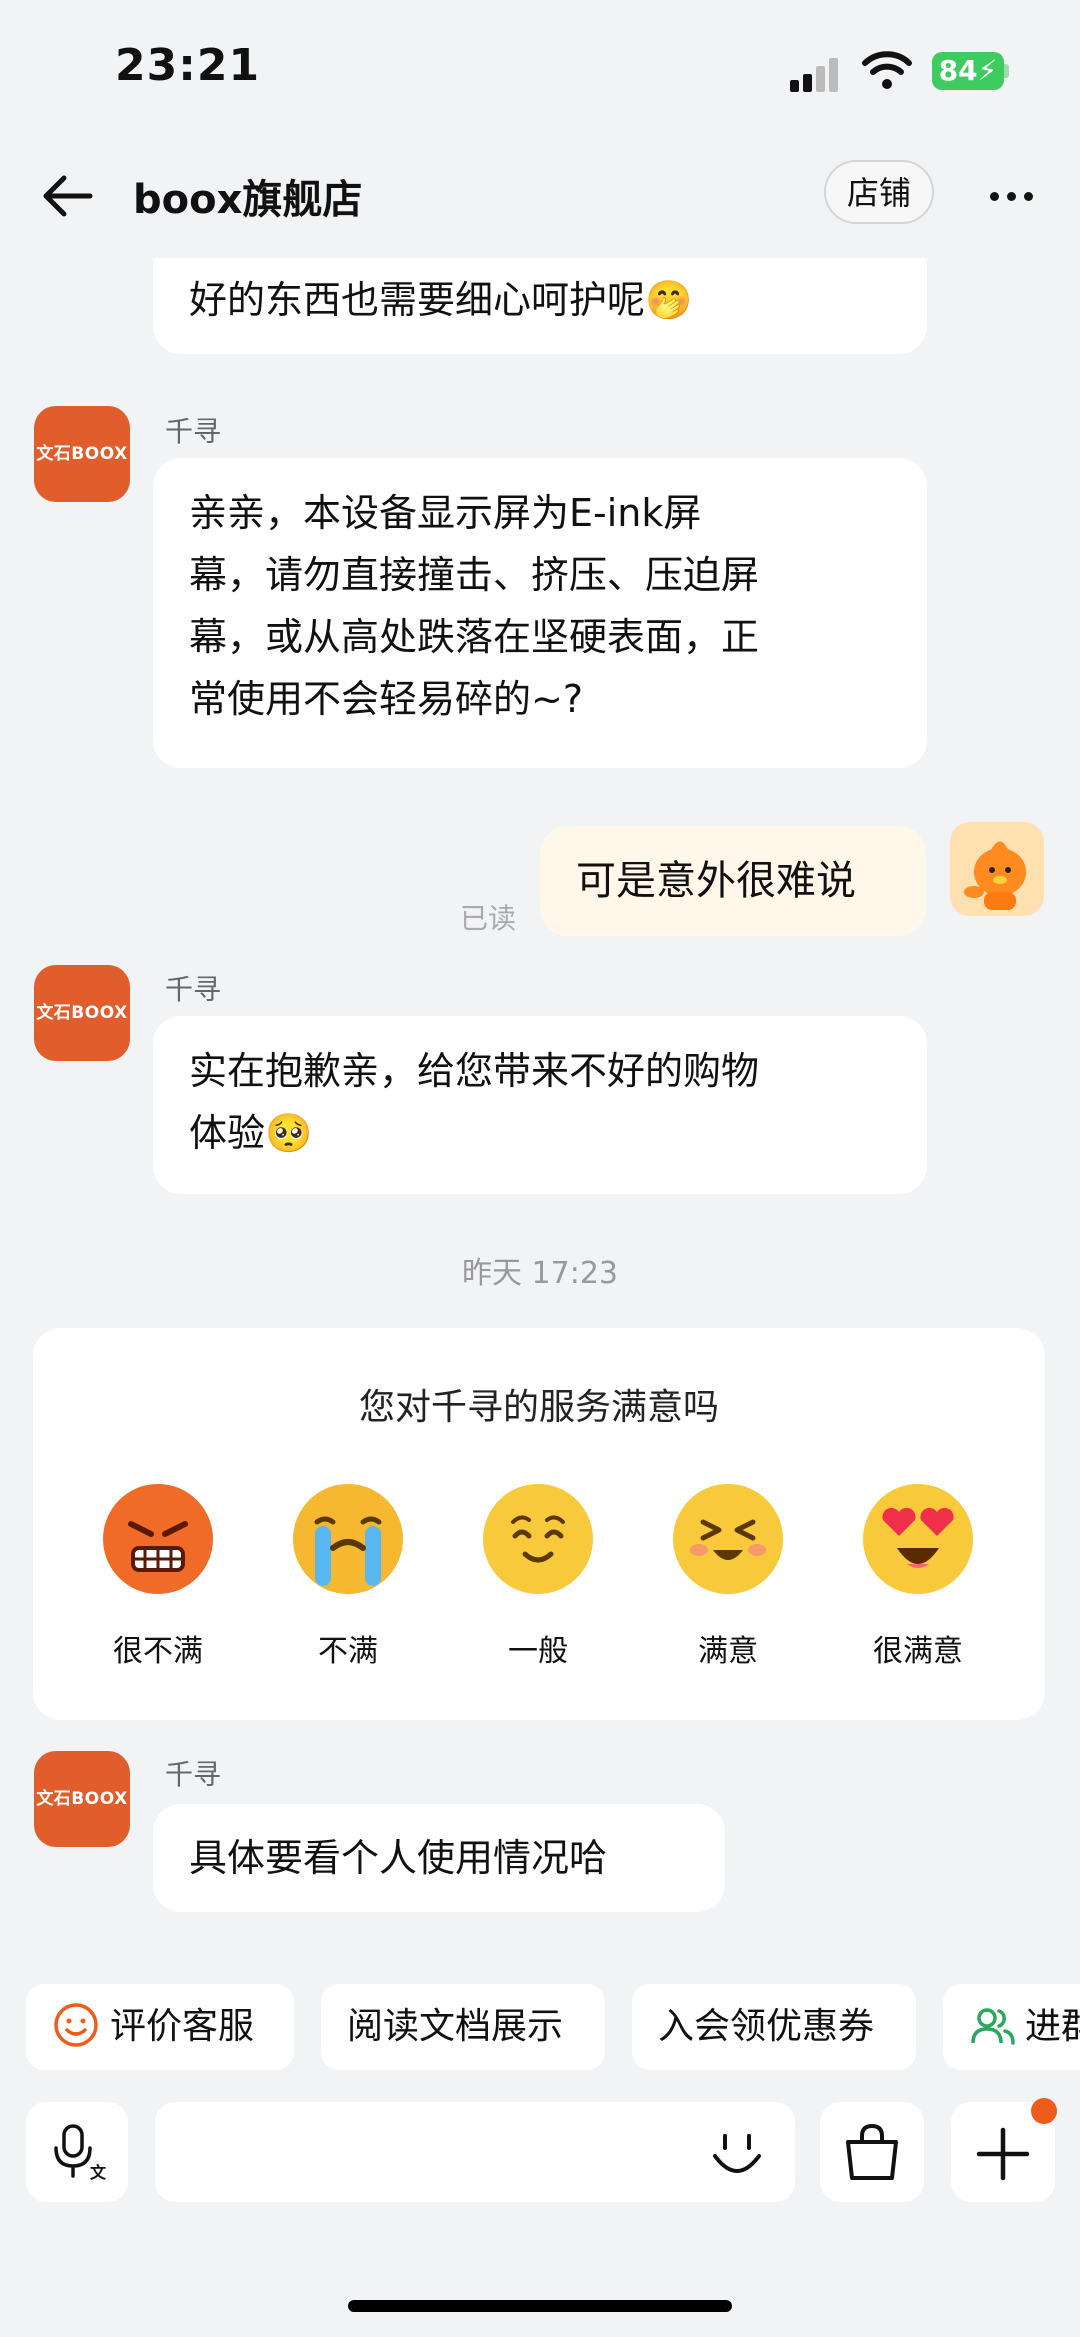  What do you see at coordinates (817, 74) in the screenshot?
I see `cellular-signal-icon` at bounding box center [817, 74].